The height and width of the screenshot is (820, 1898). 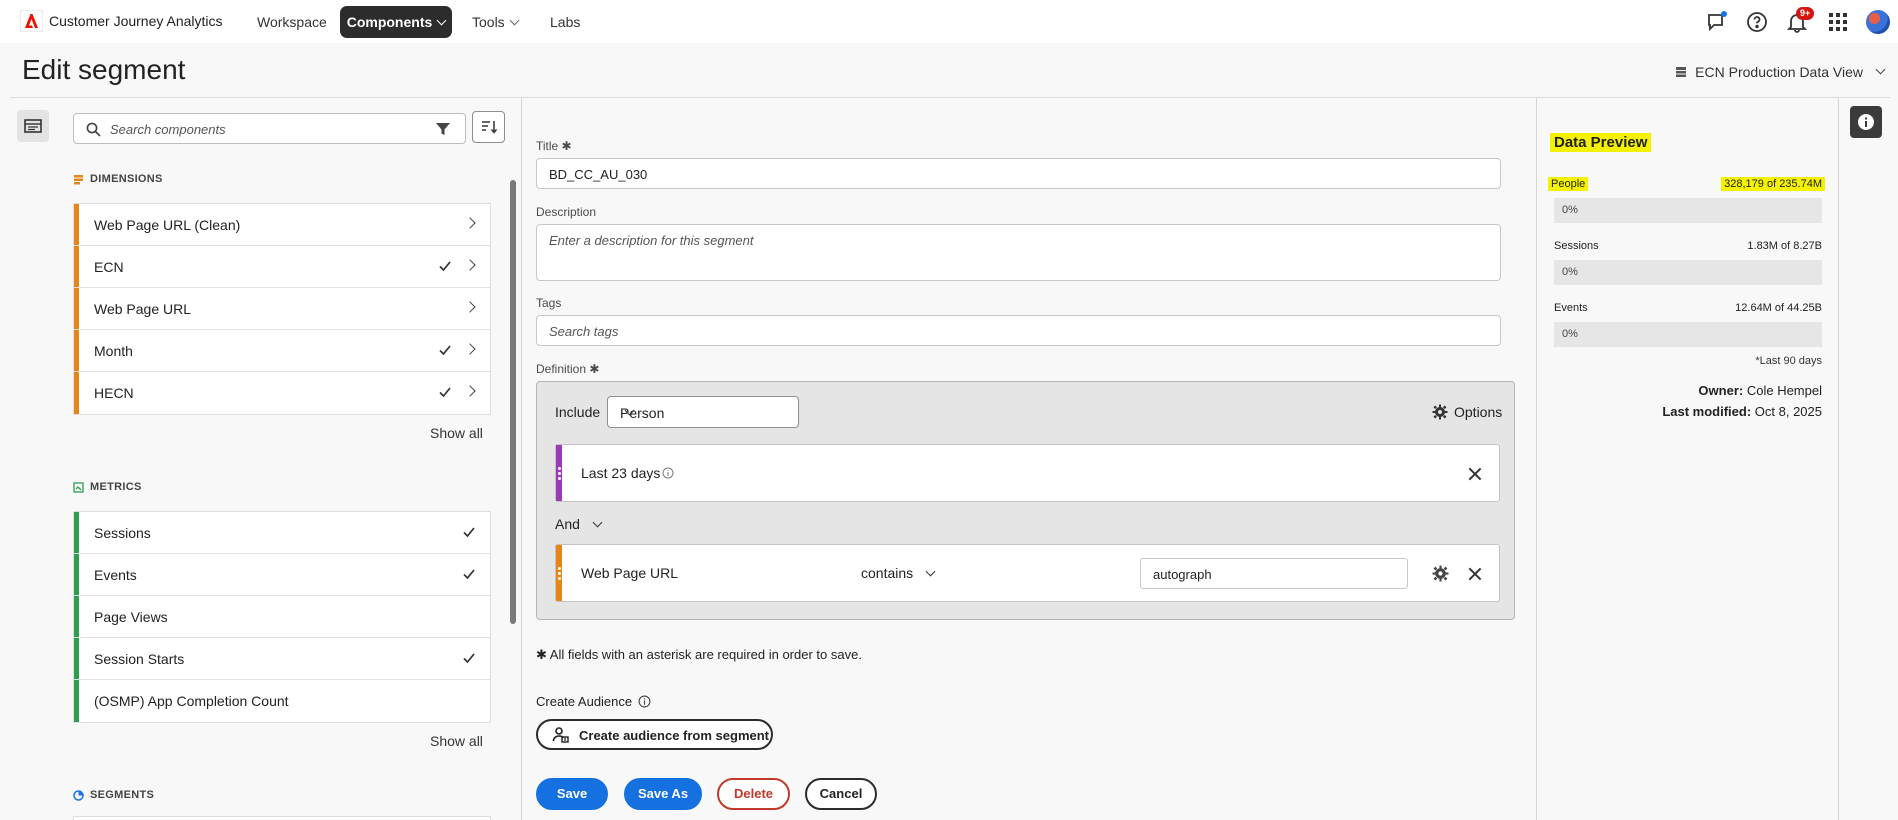 What do you see at coordinates (1568, 184) in the screenshot?
I see `metric-label-people: People` at bounding box center [1568, 184].